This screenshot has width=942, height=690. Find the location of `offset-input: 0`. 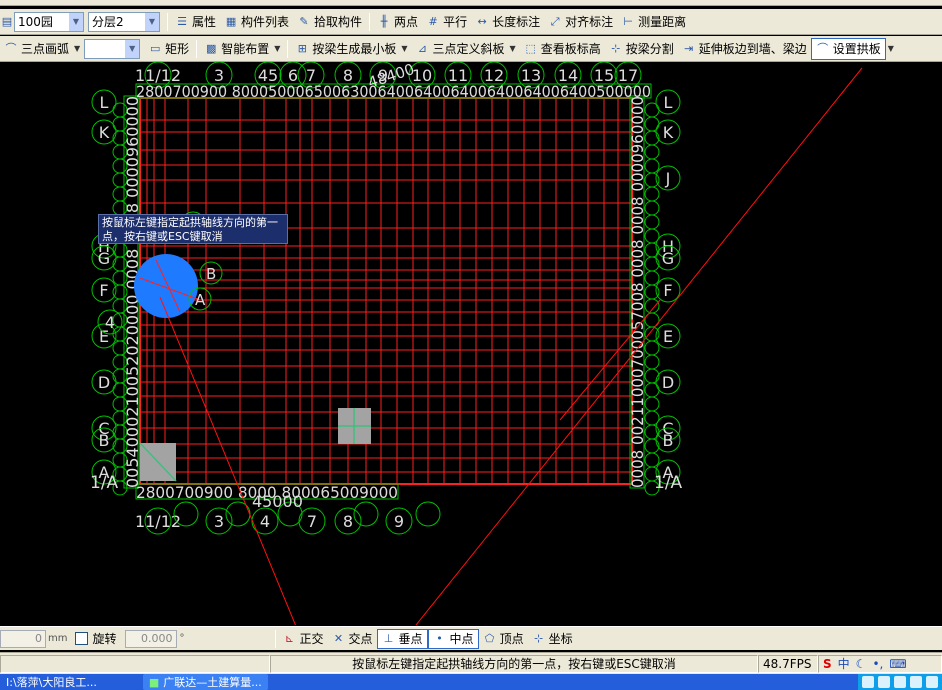

offset-input: 0 is located at coordinates (23, 638).